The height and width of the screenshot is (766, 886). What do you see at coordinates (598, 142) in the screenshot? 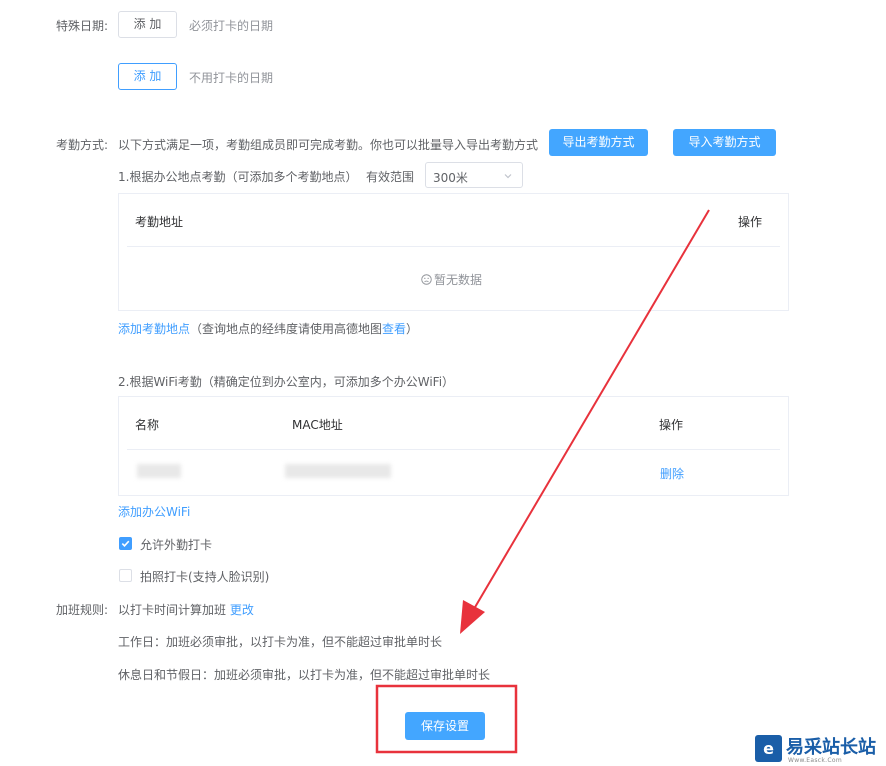
I see `export-attendance-button: 导出考勤方式` at bounding box center [598, 142].